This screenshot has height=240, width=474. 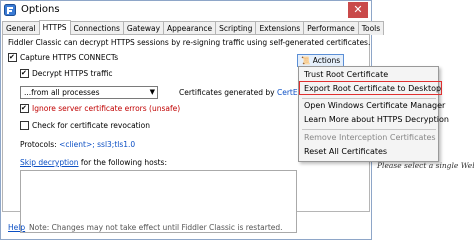 I want to click on fiddler-app-icon, so click(x=10, y=10).